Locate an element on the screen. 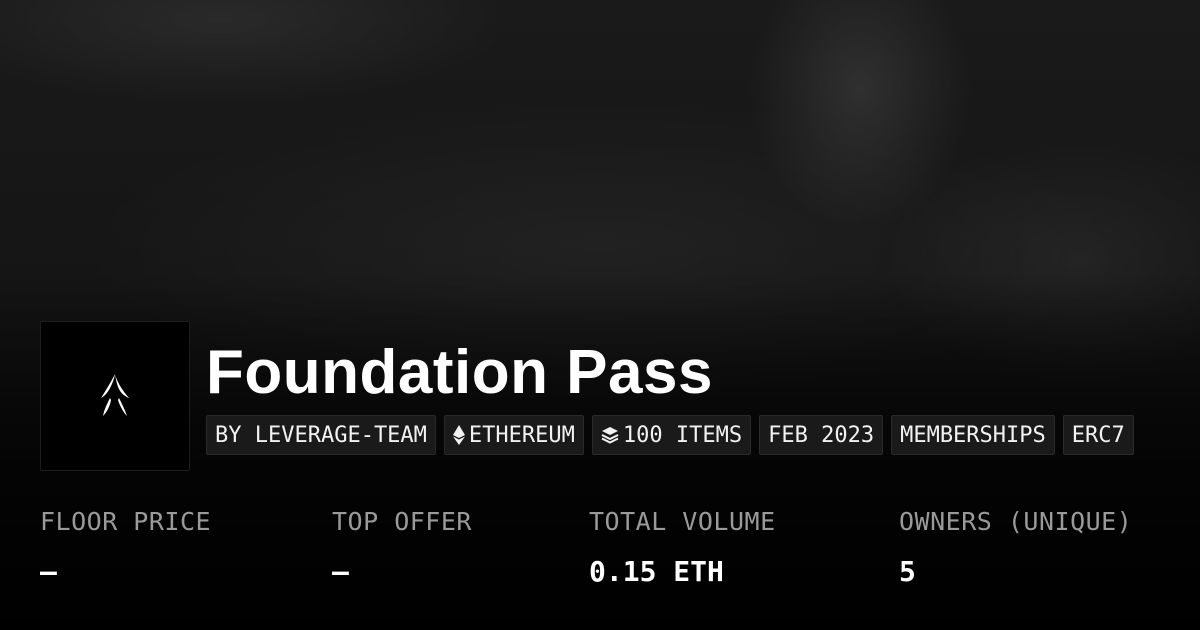 Image resolution: width=1200 pixels, height=630 pixels. stat-label: FLOOR PRICE is located at coordinates (126, 521).